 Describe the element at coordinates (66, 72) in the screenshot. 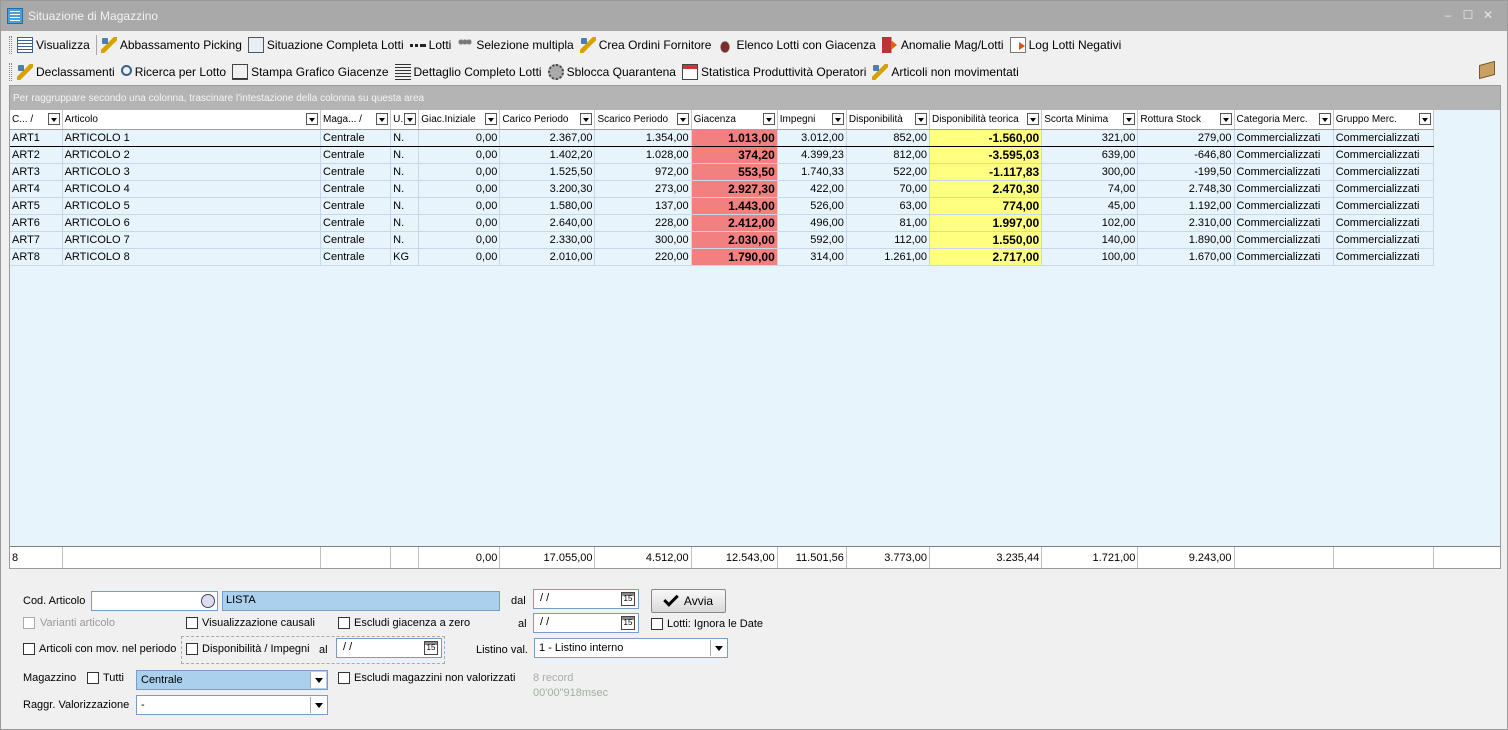

I see `tb2-button-0: Declassamenti` at that location.